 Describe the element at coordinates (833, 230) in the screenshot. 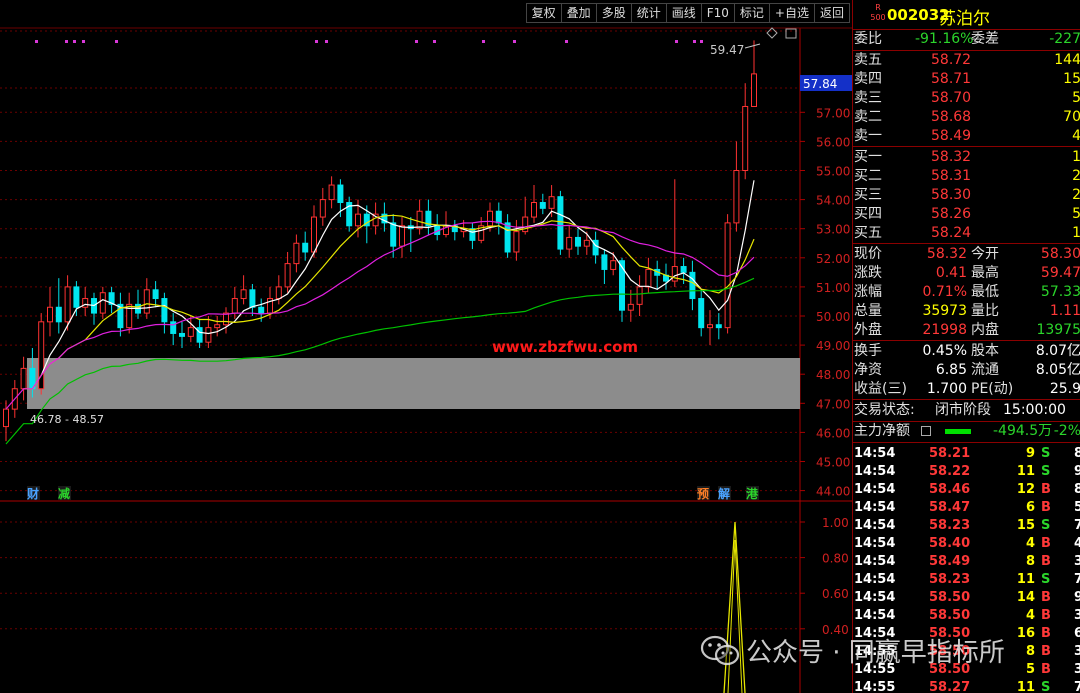

I see `price-tick-label: 53.00` at that location.